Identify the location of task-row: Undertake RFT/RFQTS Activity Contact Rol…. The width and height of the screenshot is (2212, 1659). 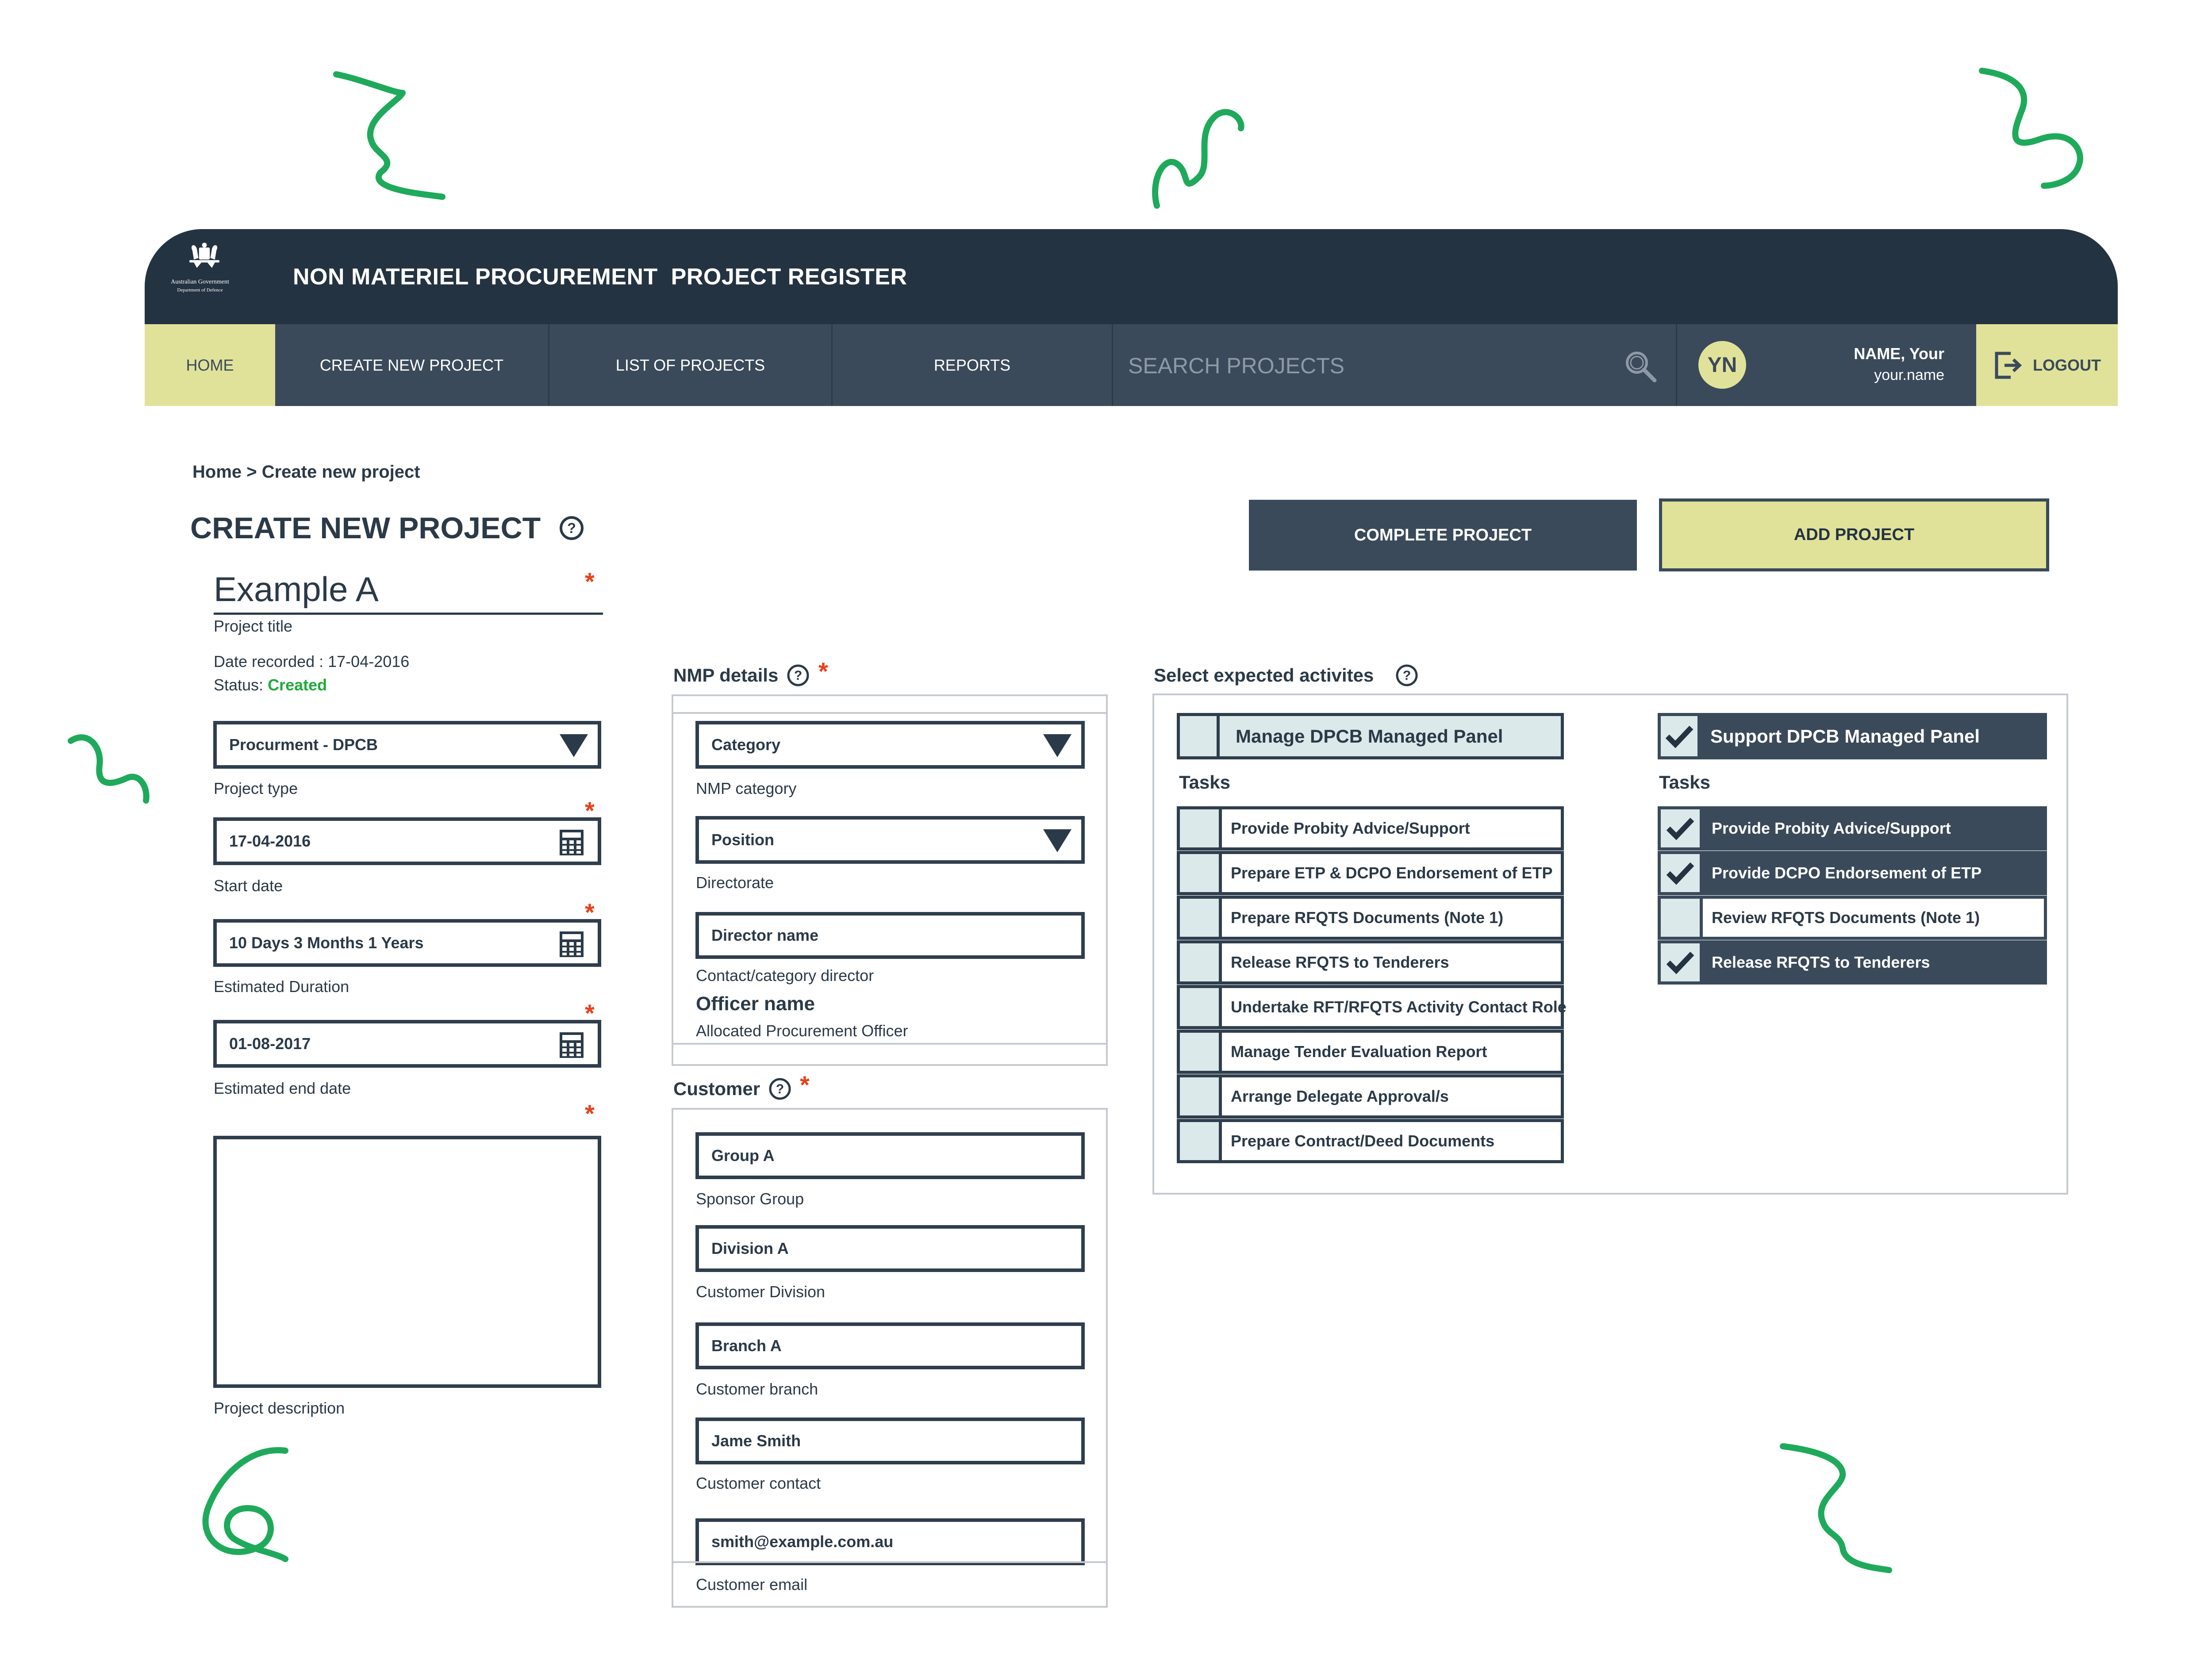
(1372, 1007).